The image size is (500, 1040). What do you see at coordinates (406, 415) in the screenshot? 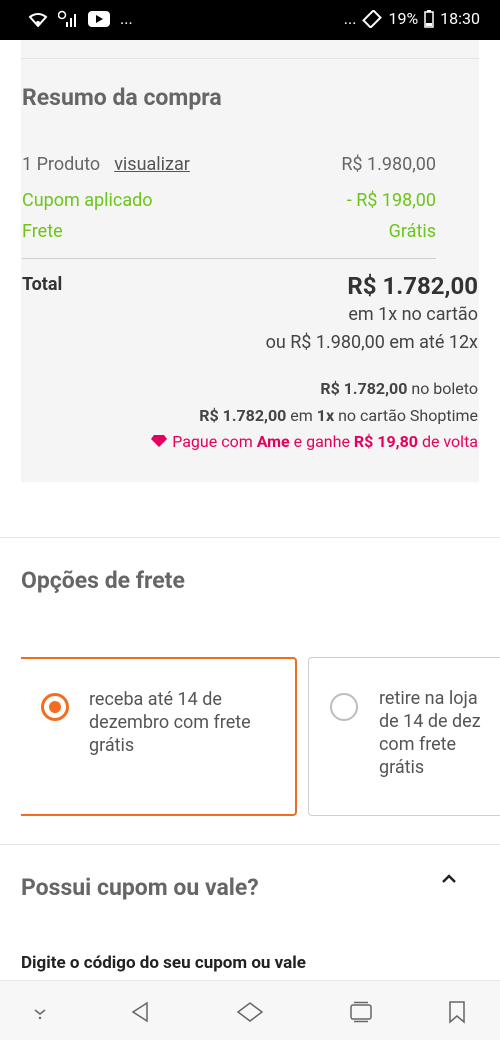
I see `shoptime-text-b: no cartão Shoptime` at bounding box center [406, 415].